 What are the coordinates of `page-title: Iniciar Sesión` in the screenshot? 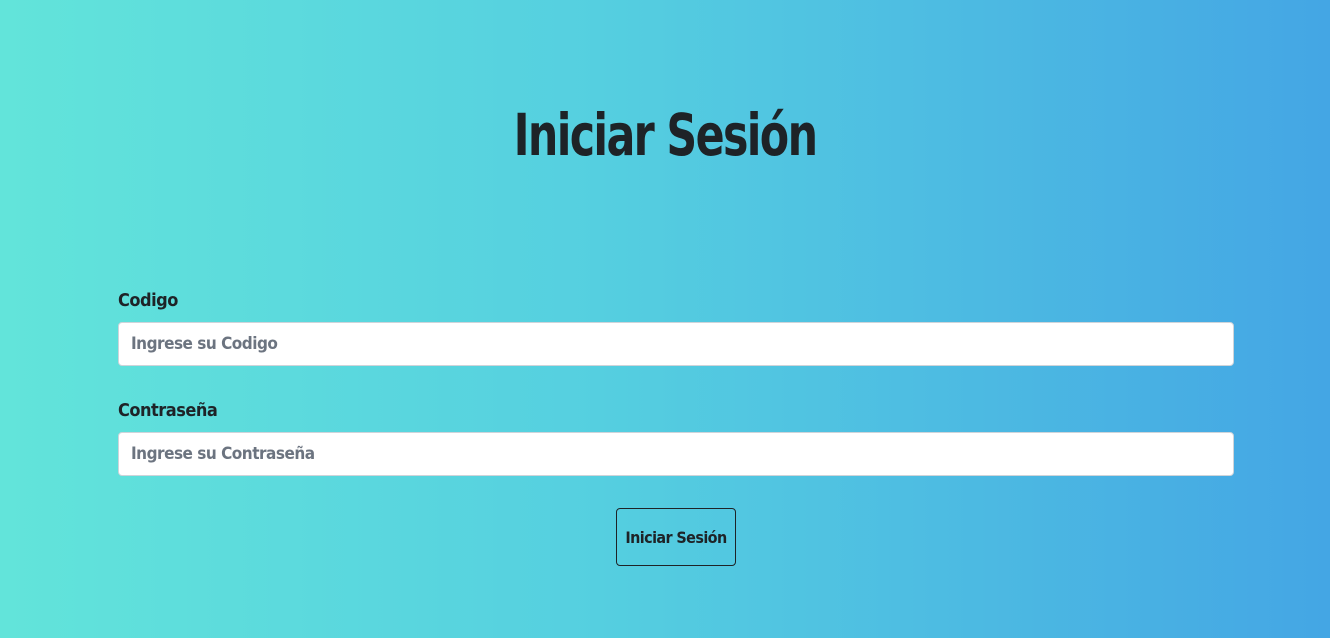 It's located at (665, 135).